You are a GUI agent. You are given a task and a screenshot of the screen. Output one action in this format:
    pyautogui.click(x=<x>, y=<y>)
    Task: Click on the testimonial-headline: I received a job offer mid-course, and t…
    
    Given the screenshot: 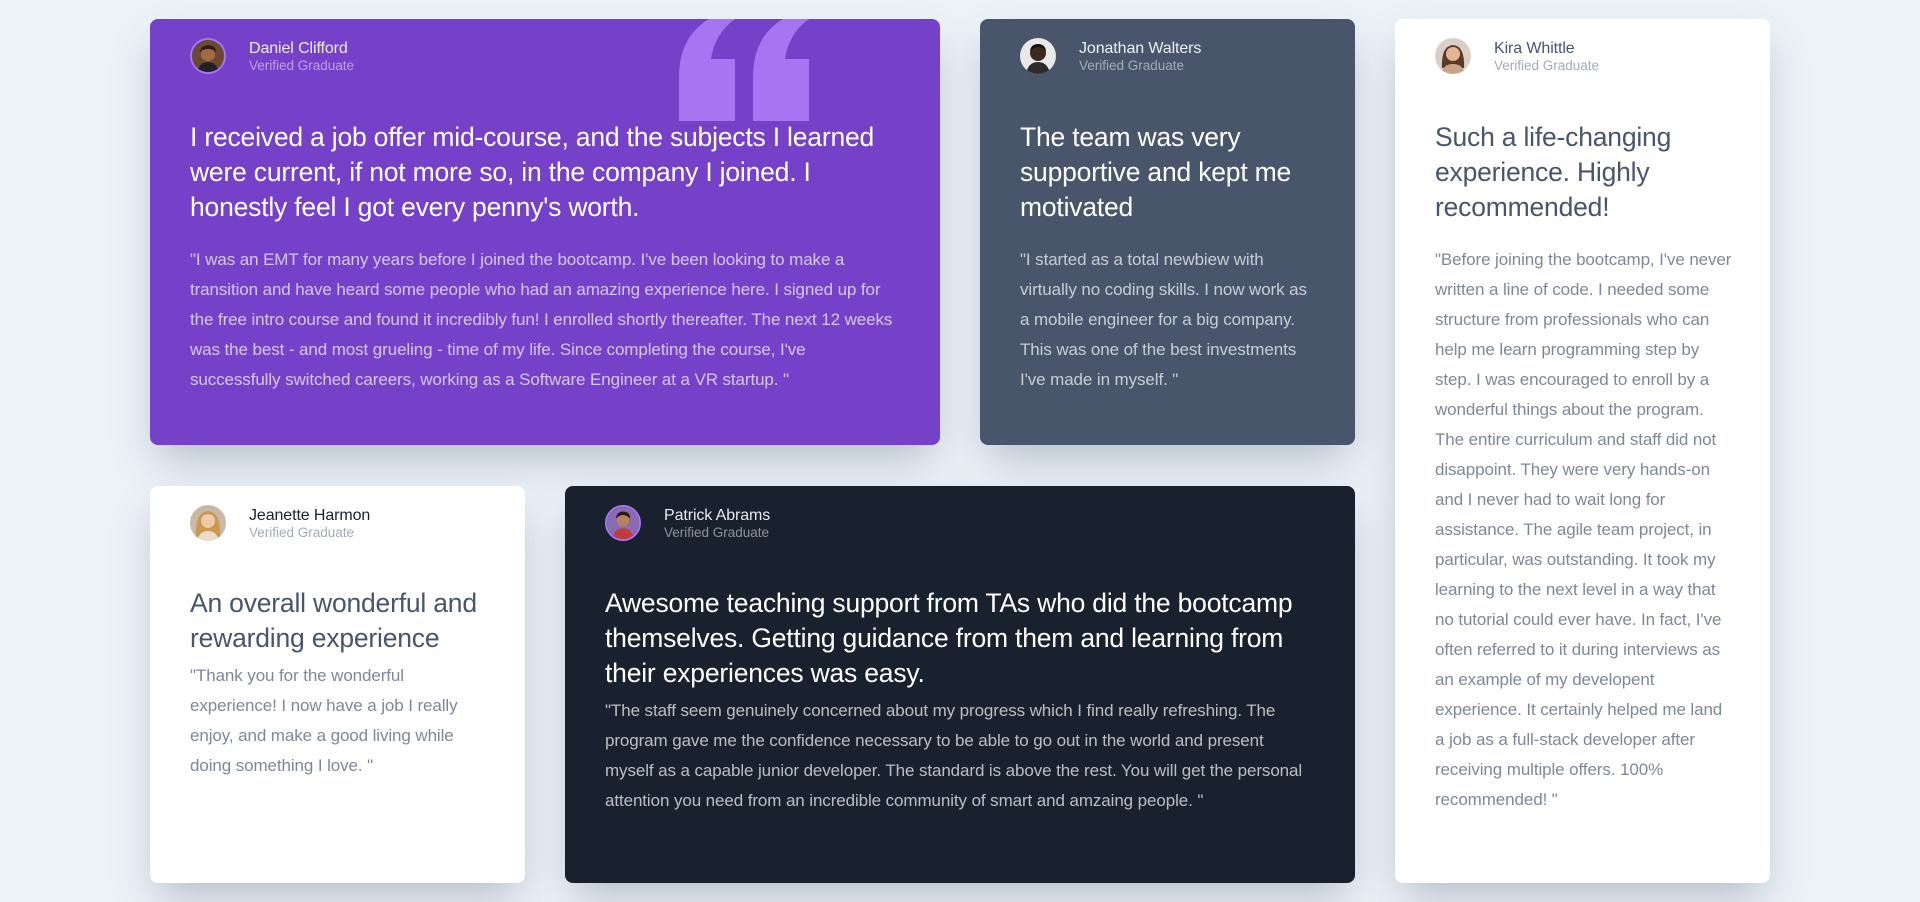 What is the action you would take?
    pyautogui.click(x=532, y=172)
    